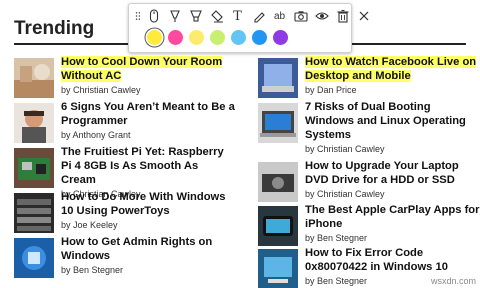  What do you see at coordinates (216, 16) in the screenshot?
I see `eraser-icon` at bounding box center [216, 16].